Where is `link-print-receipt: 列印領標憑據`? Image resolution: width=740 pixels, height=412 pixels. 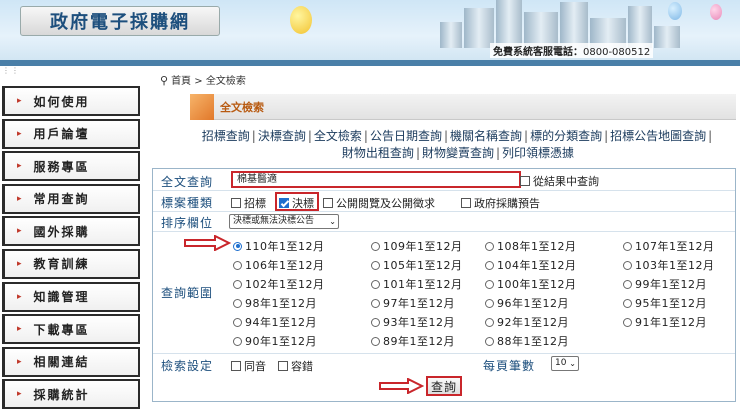 link-print-receipt: 列印領標憑據 is located at coordinates (538, 153).